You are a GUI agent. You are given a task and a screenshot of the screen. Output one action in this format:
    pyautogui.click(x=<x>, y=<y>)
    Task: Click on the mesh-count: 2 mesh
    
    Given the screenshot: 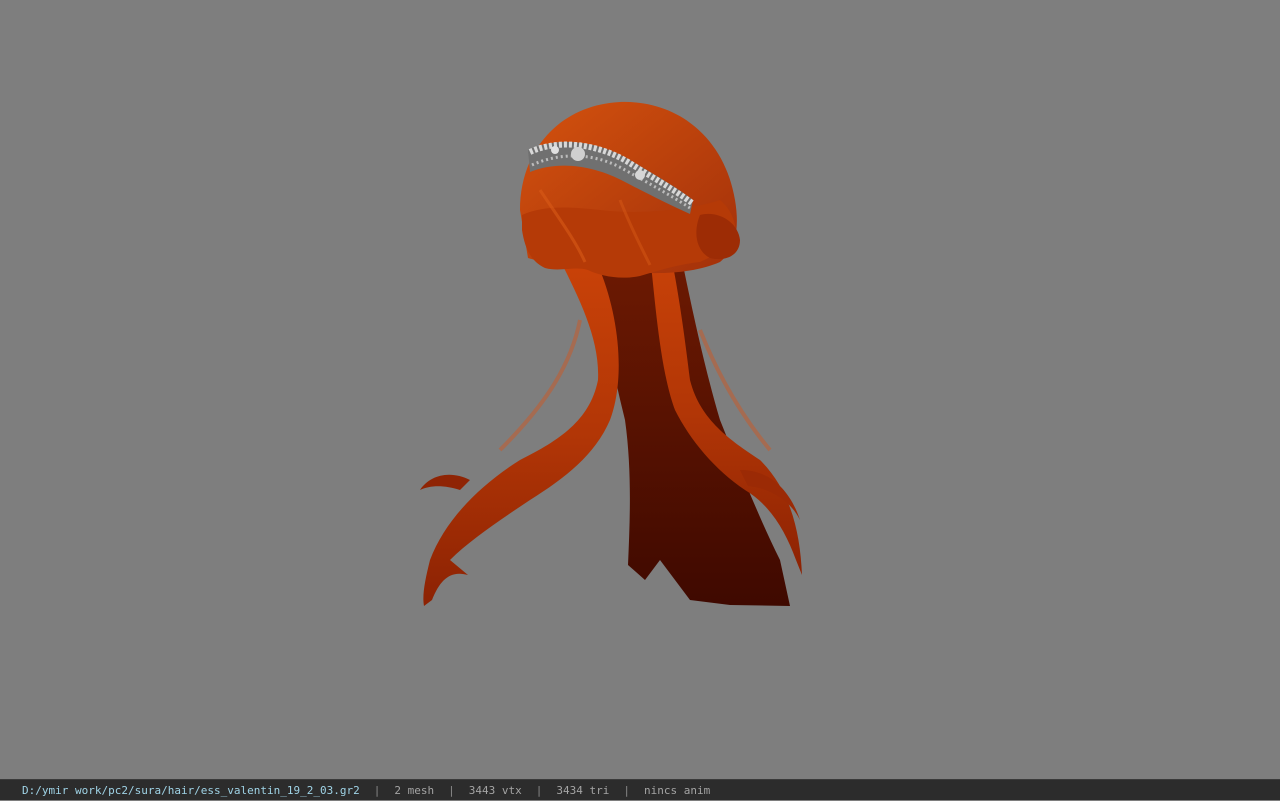 What is the action you would take?
    pyautogui.click(x=414, y=790)
    